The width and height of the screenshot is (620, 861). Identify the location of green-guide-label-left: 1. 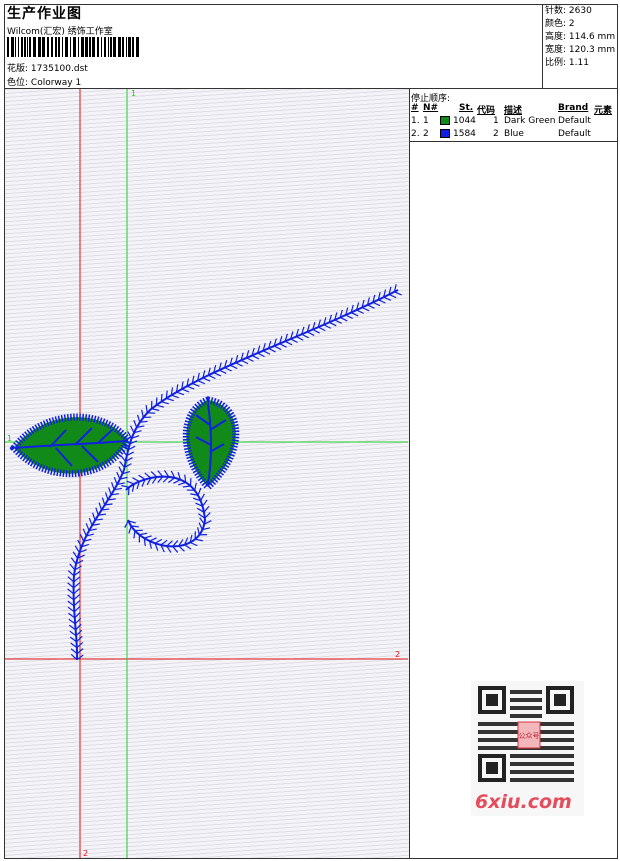
(9, 438).